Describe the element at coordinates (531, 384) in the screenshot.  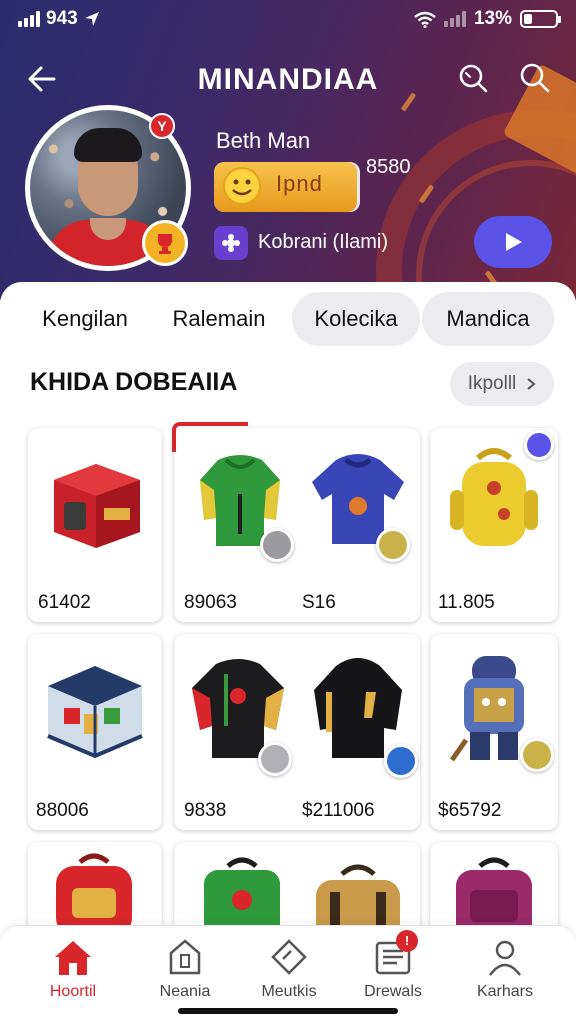
I see `chevron-right-icon` at that location.